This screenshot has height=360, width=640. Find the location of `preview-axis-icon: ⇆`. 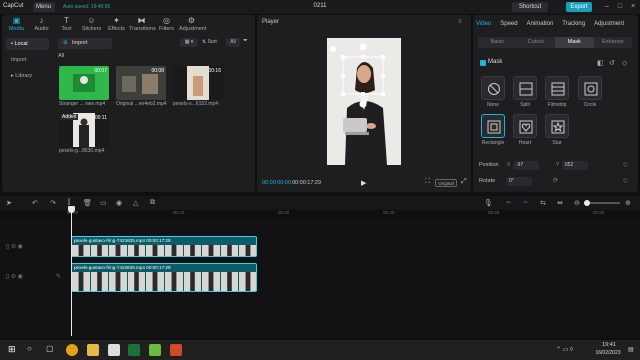

preview-axis-icon: ⇆ is located at coordinates (543, 203).